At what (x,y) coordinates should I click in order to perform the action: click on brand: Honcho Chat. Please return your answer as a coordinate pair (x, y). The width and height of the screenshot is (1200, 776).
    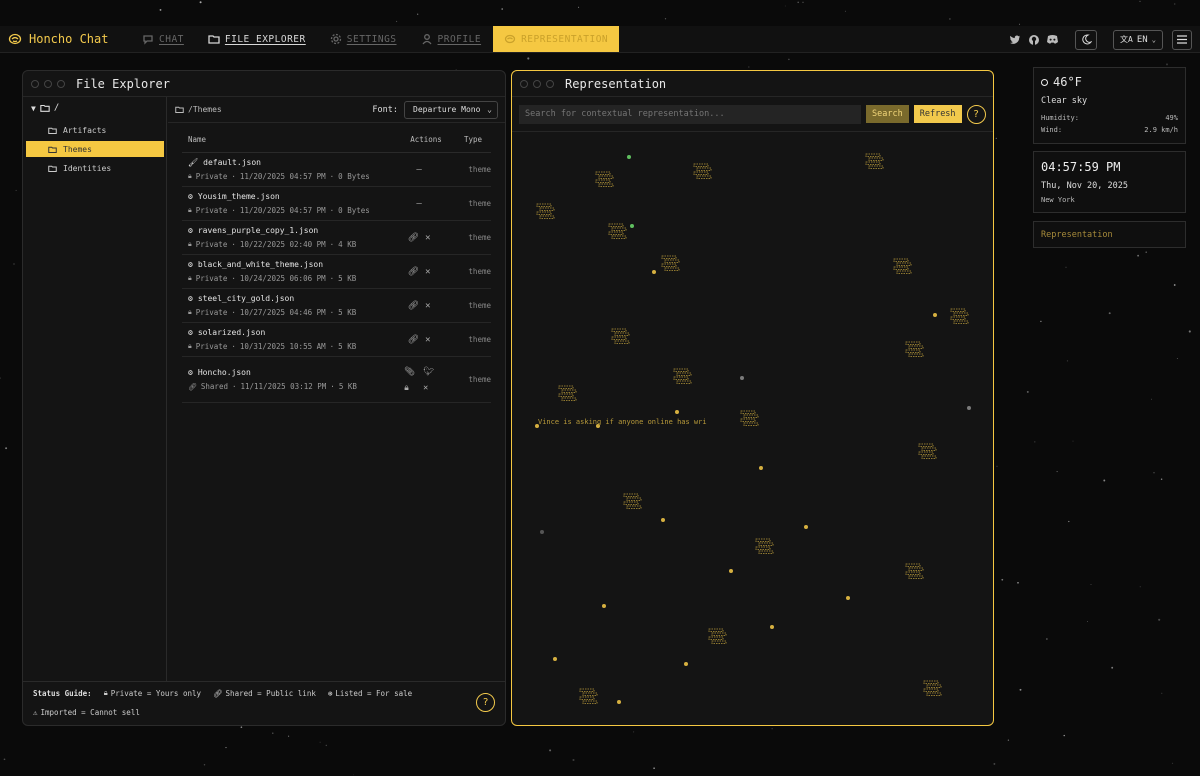
    Looking at the image, I should click on (65, 39).